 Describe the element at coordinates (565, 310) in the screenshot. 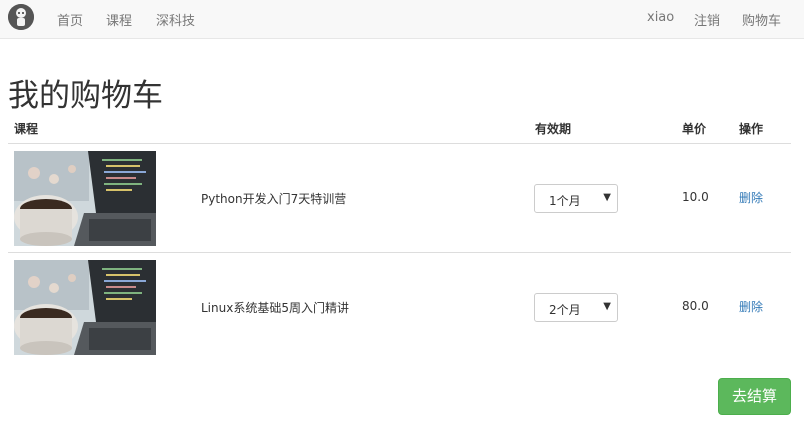

I see `period-select-value: 2个月` at that location.